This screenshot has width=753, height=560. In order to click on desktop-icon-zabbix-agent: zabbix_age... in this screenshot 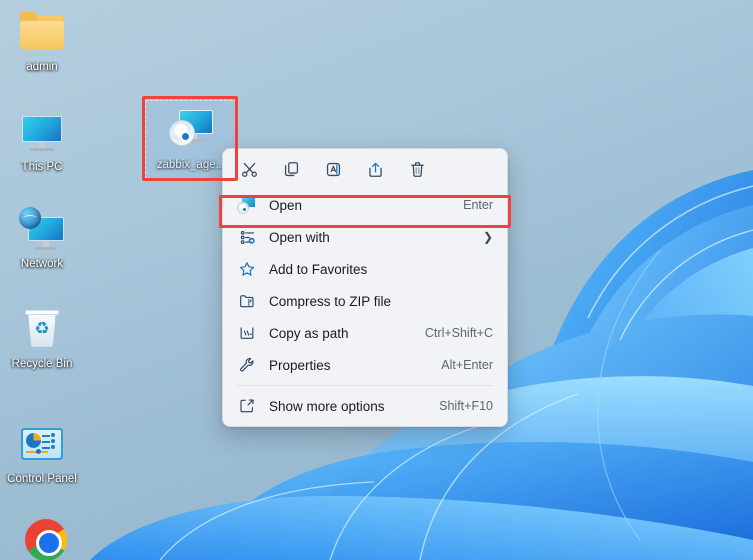, I will do `click(191, 139)`.